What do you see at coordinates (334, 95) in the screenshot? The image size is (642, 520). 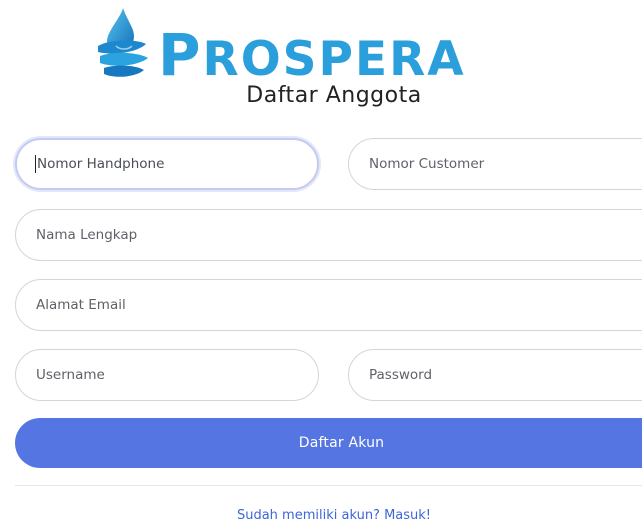 I see `page-title: Daftar Anggota` at bounding box center [334, 95].